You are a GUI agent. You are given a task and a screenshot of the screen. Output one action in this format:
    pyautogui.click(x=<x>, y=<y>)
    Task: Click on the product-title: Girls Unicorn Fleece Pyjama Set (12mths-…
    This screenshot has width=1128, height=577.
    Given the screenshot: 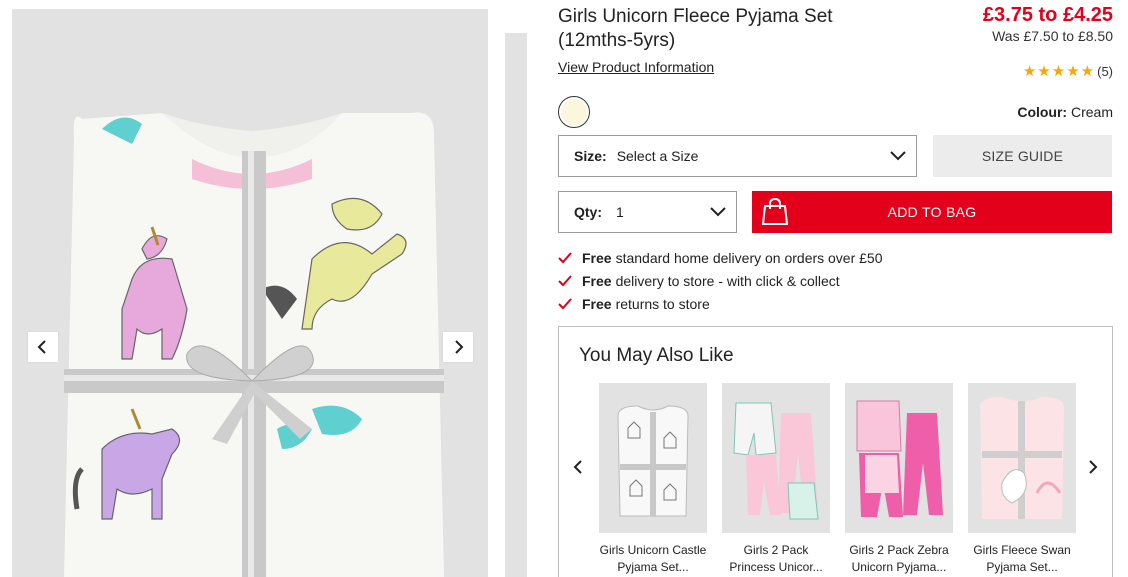 What is the action you would take?
    pyautogui.click(x=695, y=28)
    